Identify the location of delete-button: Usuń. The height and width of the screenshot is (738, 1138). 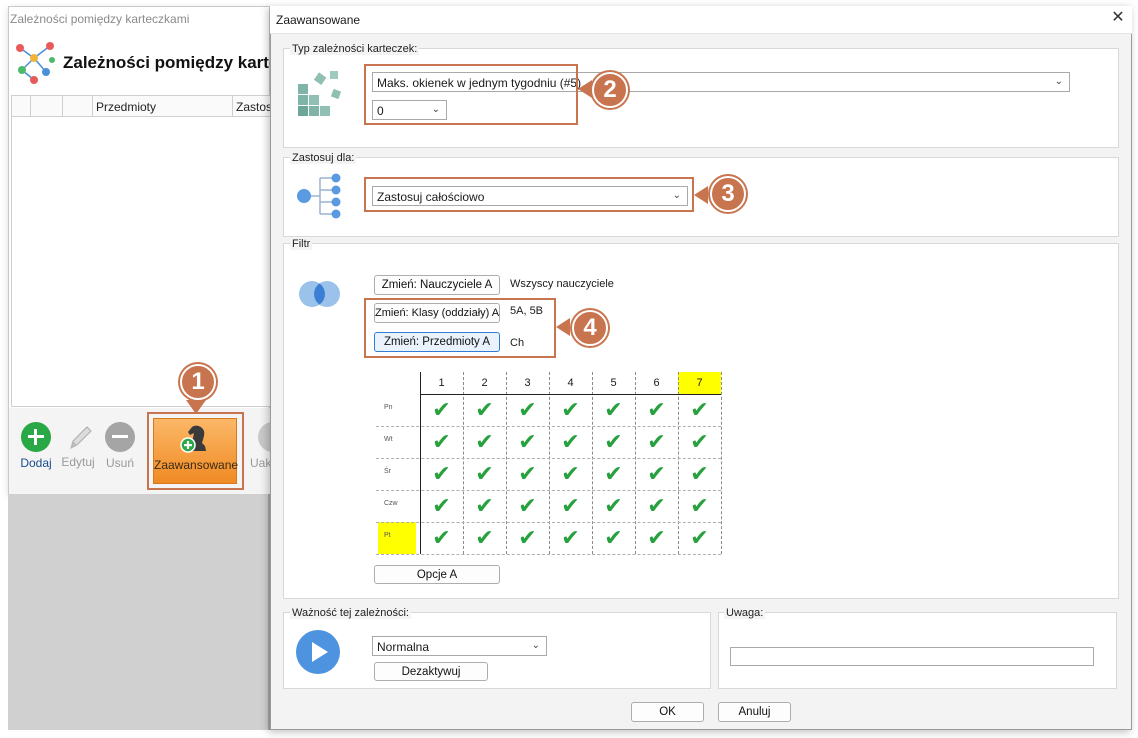
(120, 446).